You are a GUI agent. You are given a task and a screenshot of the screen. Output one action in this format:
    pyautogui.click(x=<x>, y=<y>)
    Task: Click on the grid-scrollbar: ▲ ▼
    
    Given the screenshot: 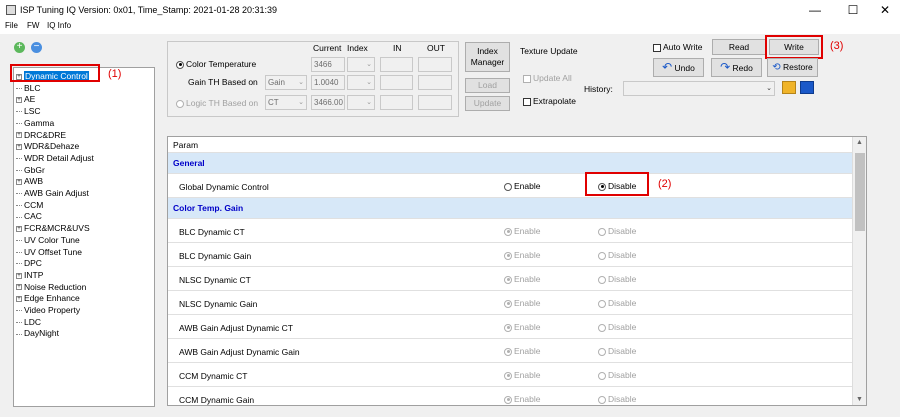 What is the action you would take?
    pyautogui.click(x=859, y=271)
    